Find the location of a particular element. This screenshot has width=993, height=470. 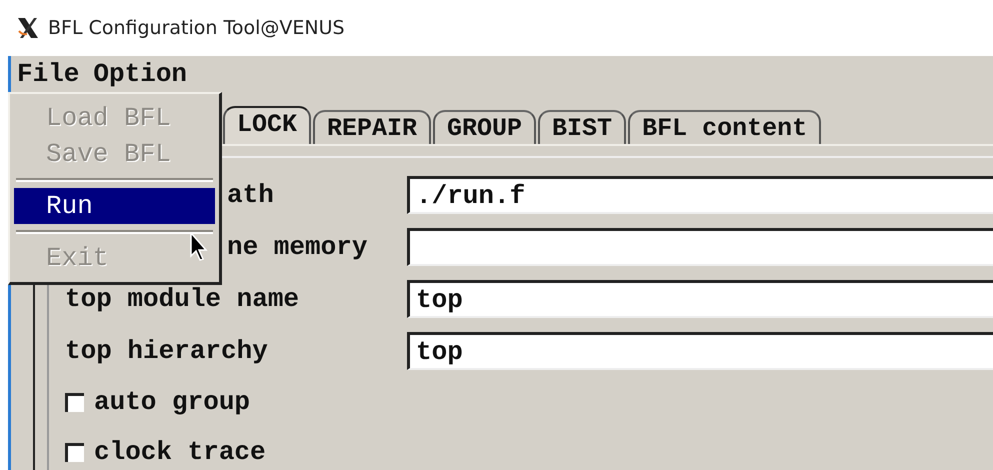

tab: GROUP is located at coordinates (484, 127).